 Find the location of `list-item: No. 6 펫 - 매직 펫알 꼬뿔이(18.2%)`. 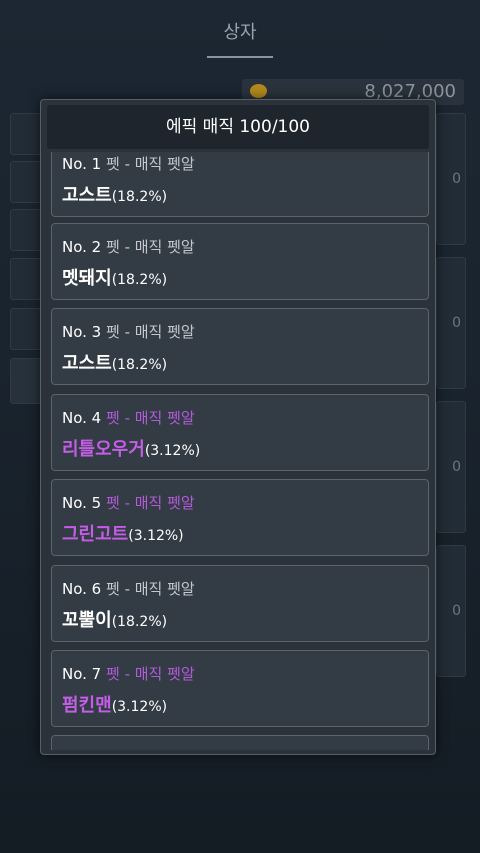

list-item: No. 6 펫 - 매직 펫알 꼬뿔이(18.2%) is located at coordinates (240, 603).